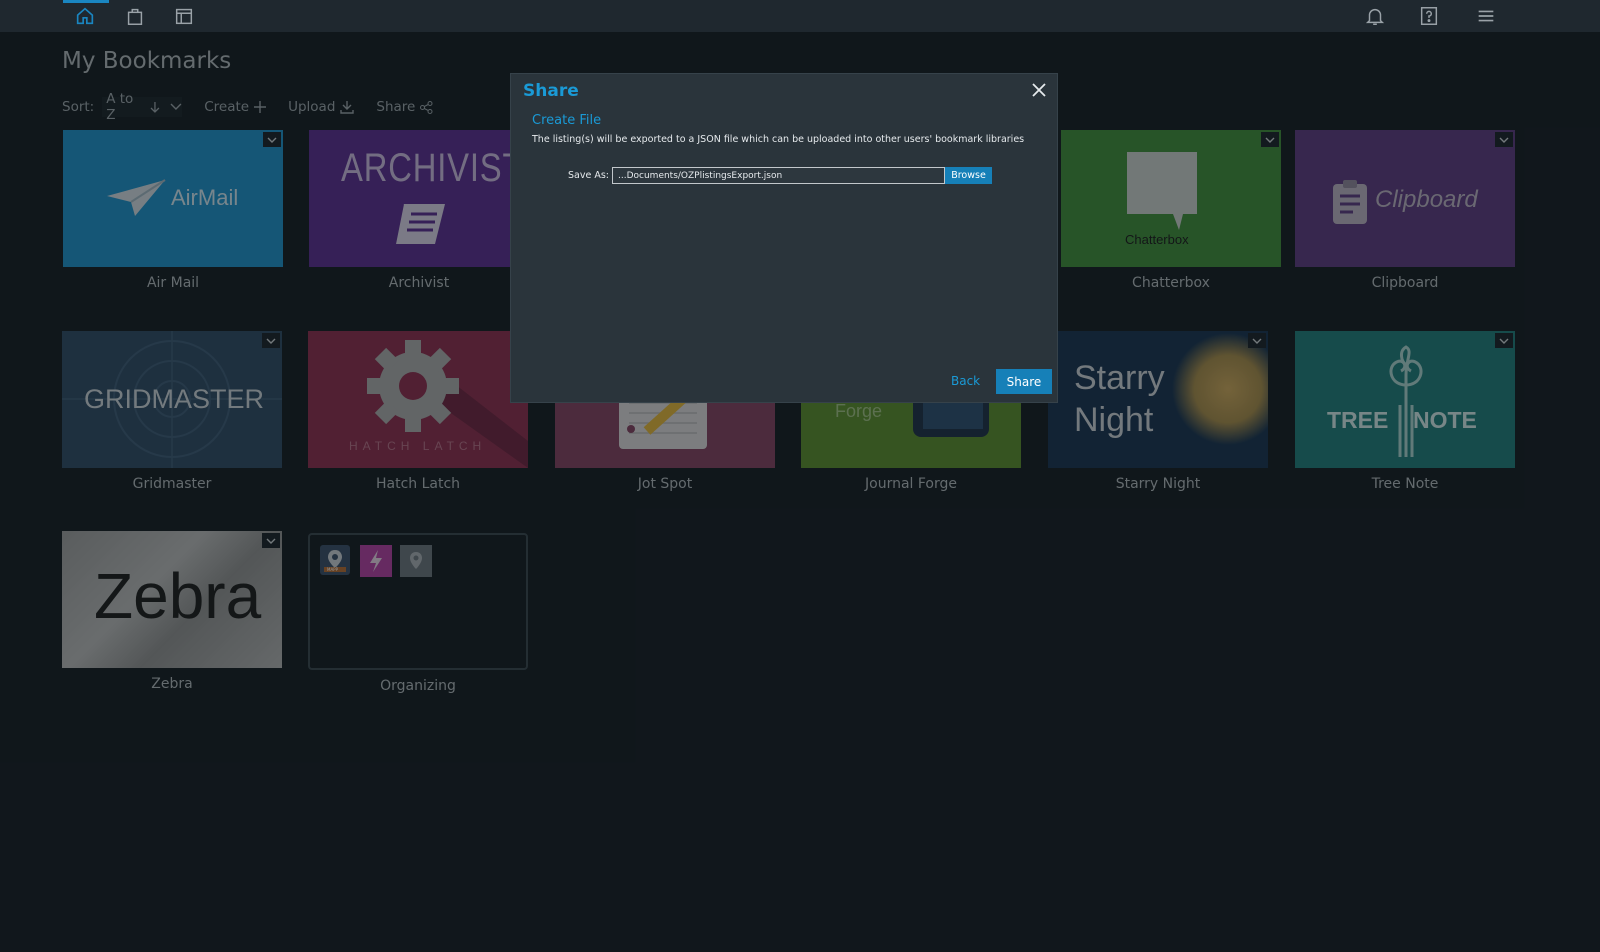 This screenshot has width=1600, height=952. Describe the element at coordinates (551, 91) in the screenshot. I see `dialog-title: Share` at that location.